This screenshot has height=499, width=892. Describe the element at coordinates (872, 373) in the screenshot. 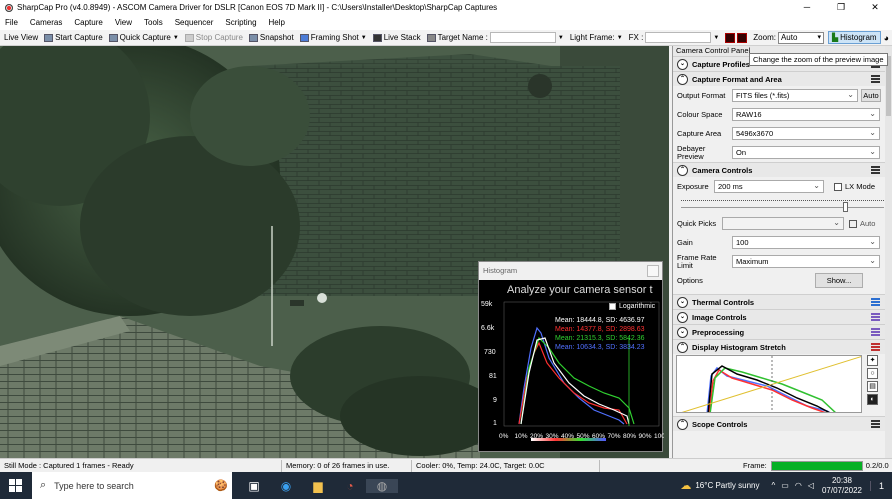

I see `reset-icon: ○` at that location.